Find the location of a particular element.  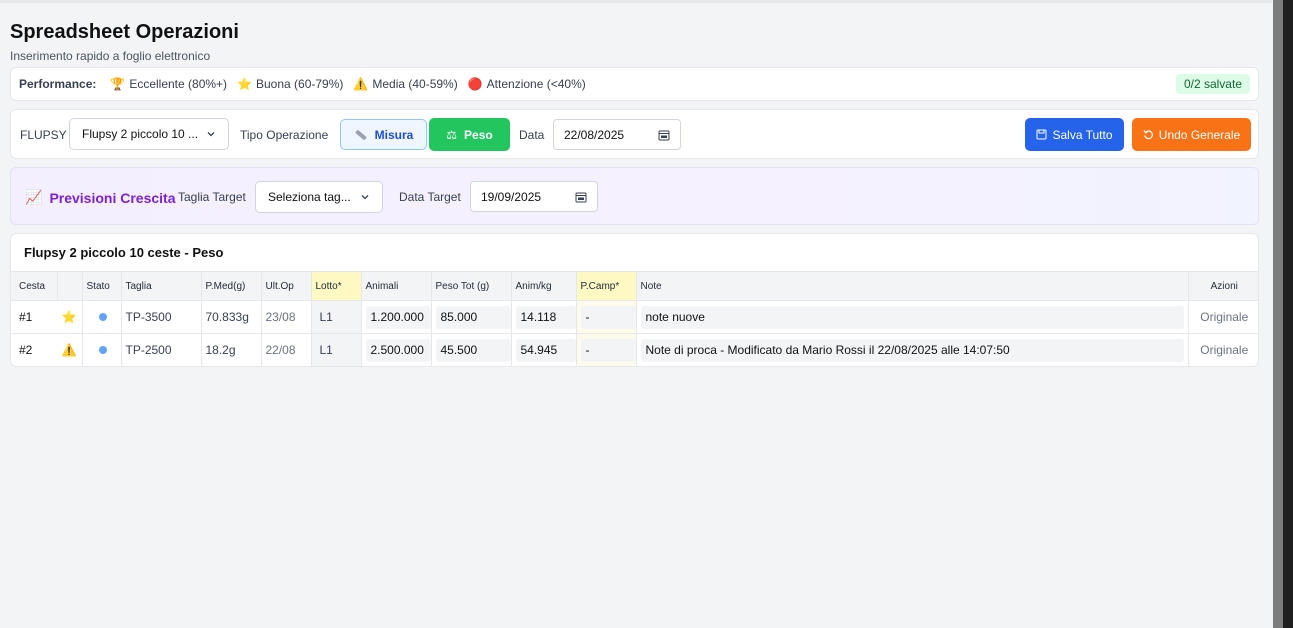

animali-input: 1.200.000 is located at coordinates (398, 317).